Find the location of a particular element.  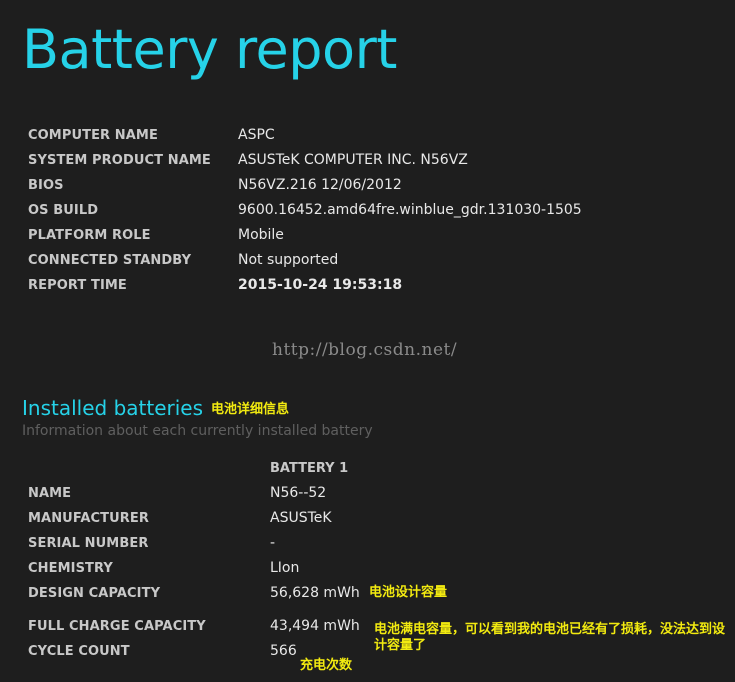

info-key: SYSTEM PRODUCT NAME is located at coordinates (119, 160).